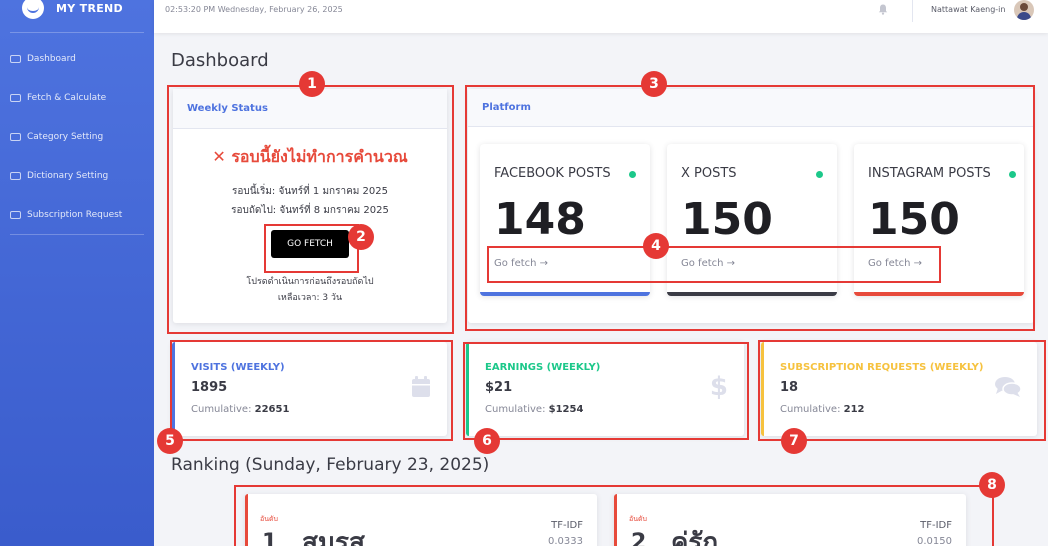 Image resolution: width=1048 pixels, height=546 pixels. I want to click on annotation-badge: 7, so click(794, 441).